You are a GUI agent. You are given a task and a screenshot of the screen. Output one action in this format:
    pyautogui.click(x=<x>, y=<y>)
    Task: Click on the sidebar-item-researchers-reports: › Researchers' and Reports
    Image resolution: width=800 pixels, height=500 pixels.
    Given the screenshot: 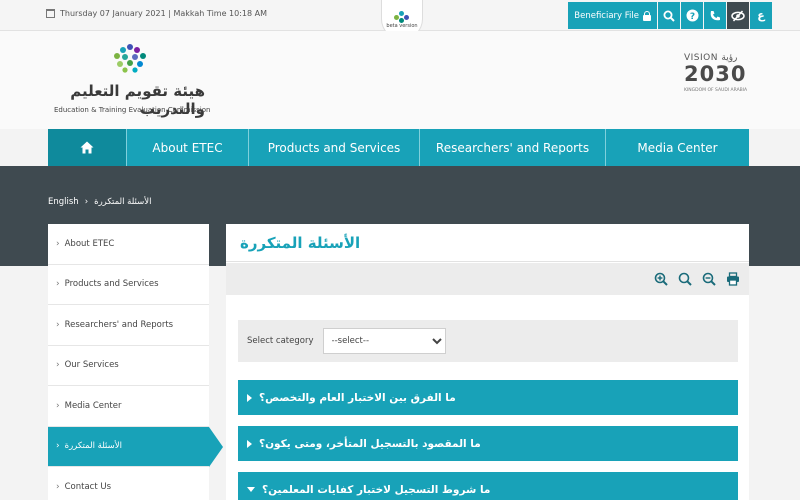 What is the action you would take?
    pyautogui.click(x=128, y=325)
    